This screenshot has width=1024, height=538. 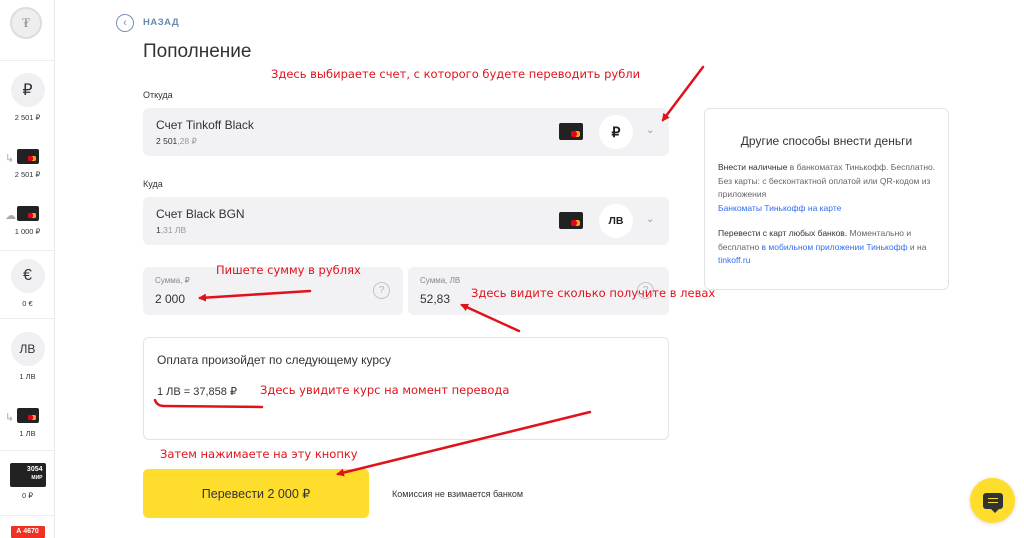 What do you see at coordinates (835, 247) in the screenshot?
I see `mobile-app-link: в мобильном приложении Тинькофф` at bounding box center [835, 247].